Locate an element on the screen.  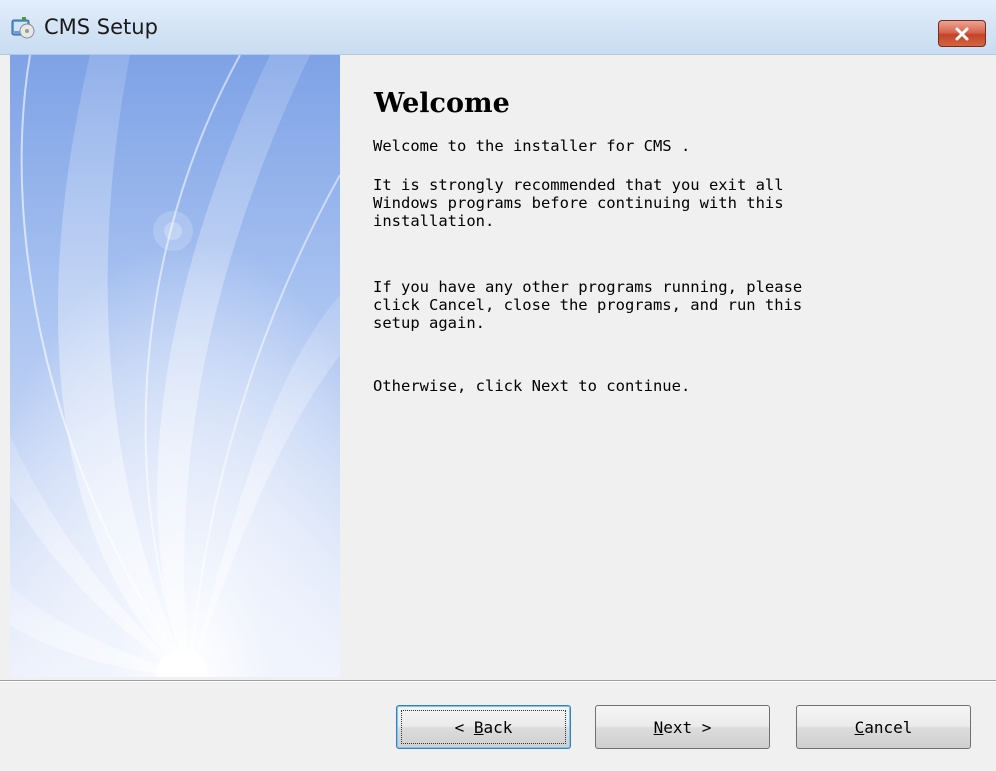
close-button is located at coordinates (962, 33).